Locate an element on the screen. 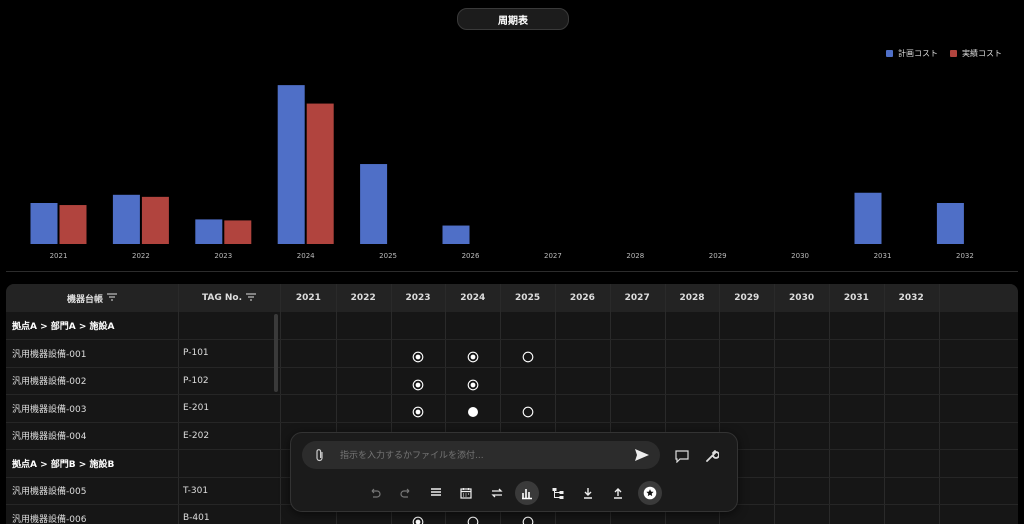  group-row-label: 拠点A > 部門A > 施設A is located at coordinates (63, 325).